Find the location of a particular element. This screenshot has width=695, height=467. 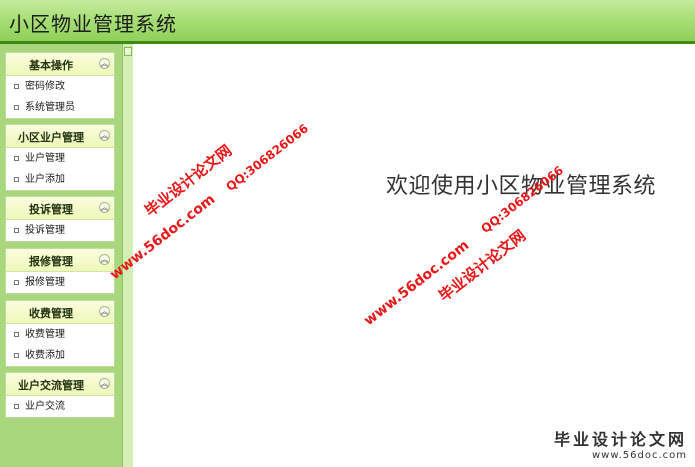

nav-item-resident-manage: 业户管理 is located at coordinates (60, 158).